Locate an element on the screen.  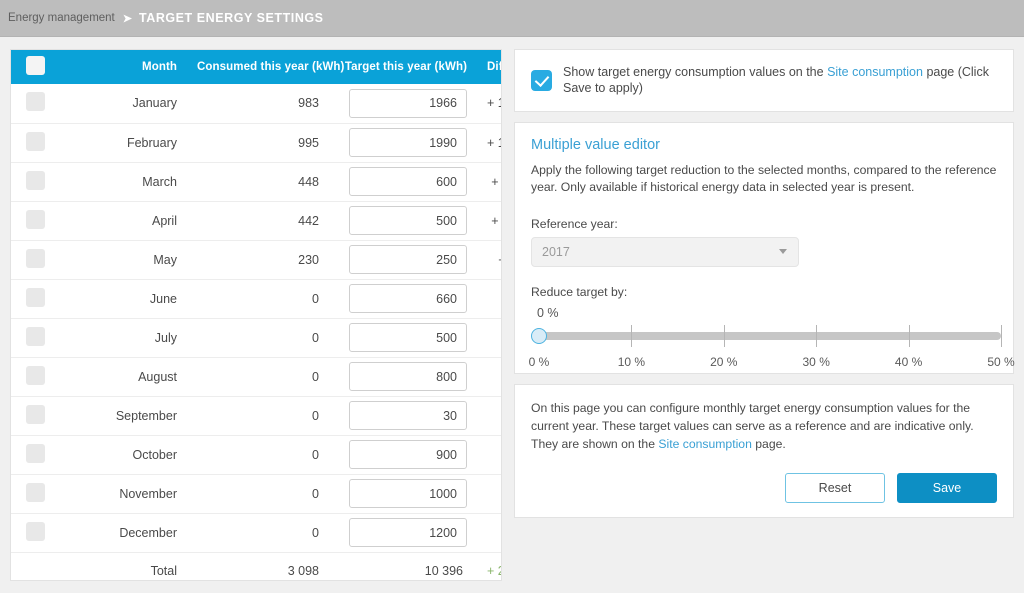
site-consumption-link: Site consumption is located at coordinates (875, 72).